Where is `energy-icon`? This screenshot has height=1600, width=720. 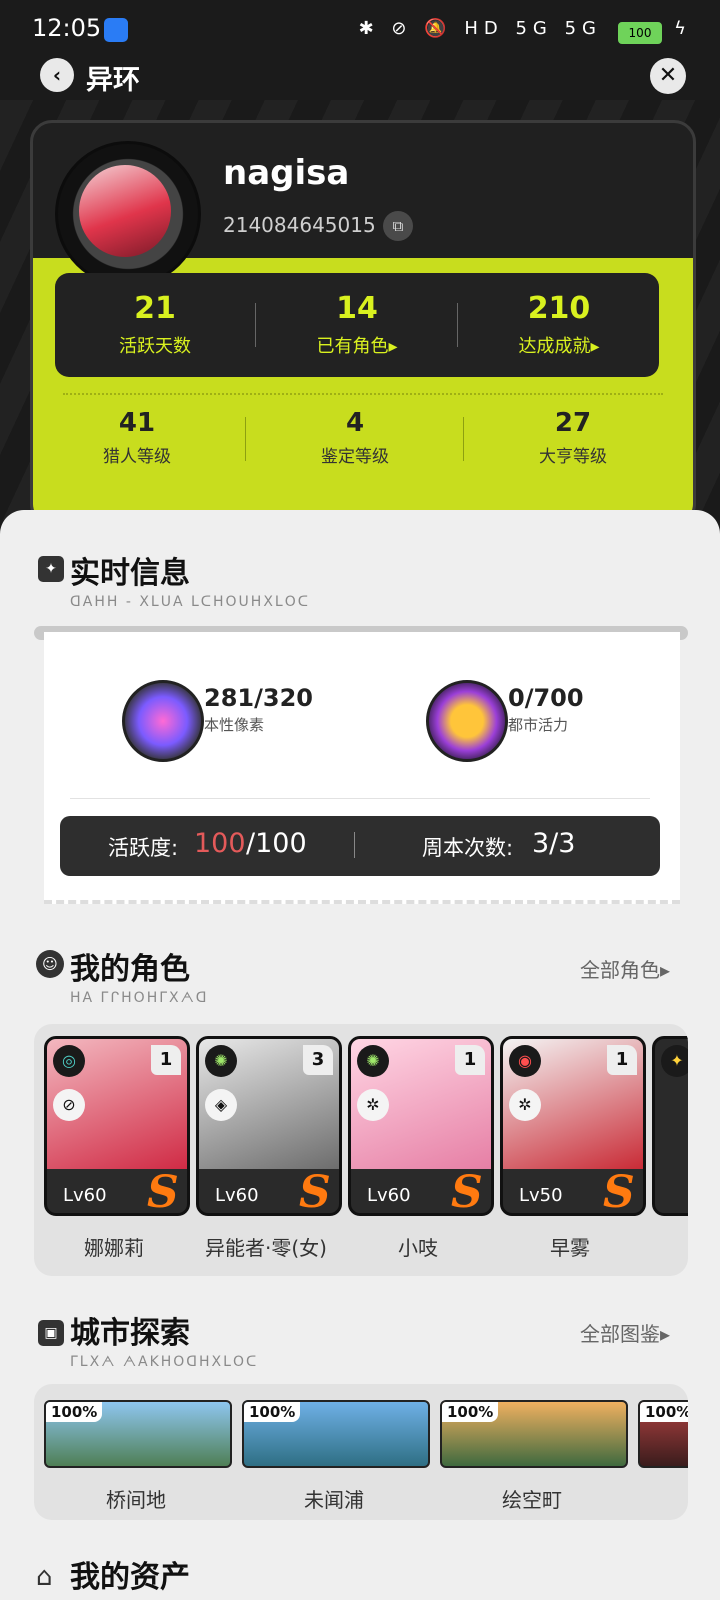
energy-icon is located at coordinates (467, 721).